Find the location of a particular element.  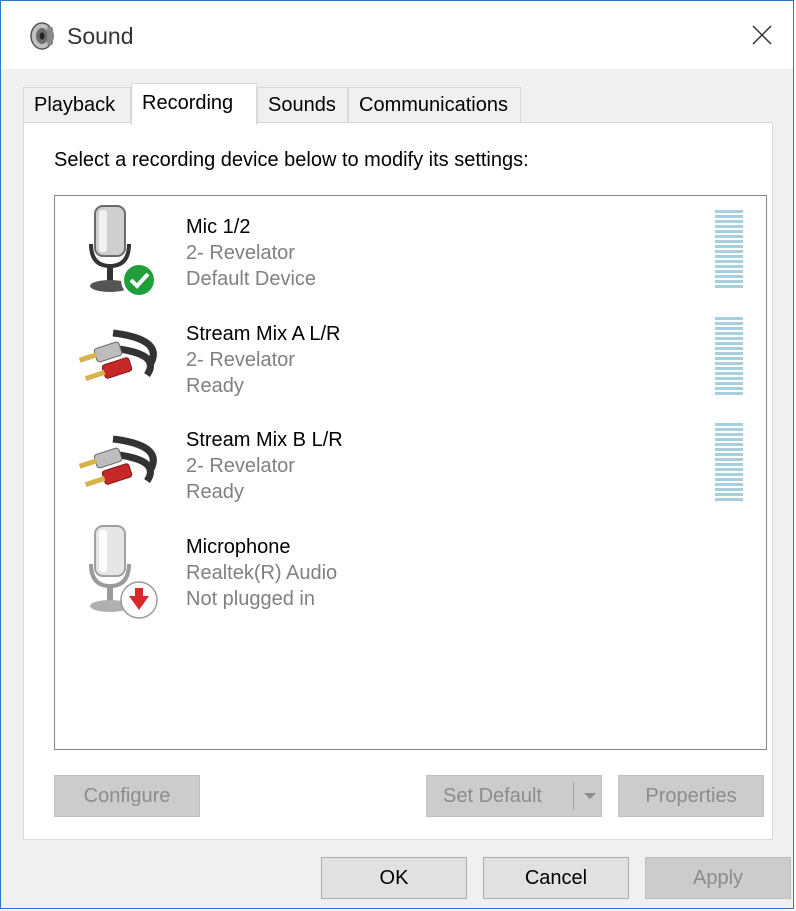

tab-sounds: Sounds is located at coordinates (302, 105).